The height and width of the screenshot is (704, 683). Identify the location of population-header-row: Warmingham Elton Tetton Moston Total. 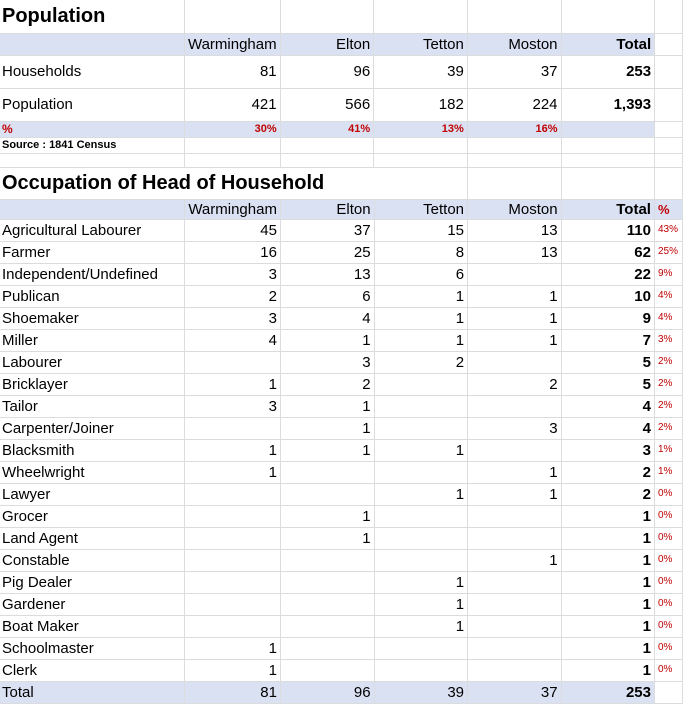
(341, 44).